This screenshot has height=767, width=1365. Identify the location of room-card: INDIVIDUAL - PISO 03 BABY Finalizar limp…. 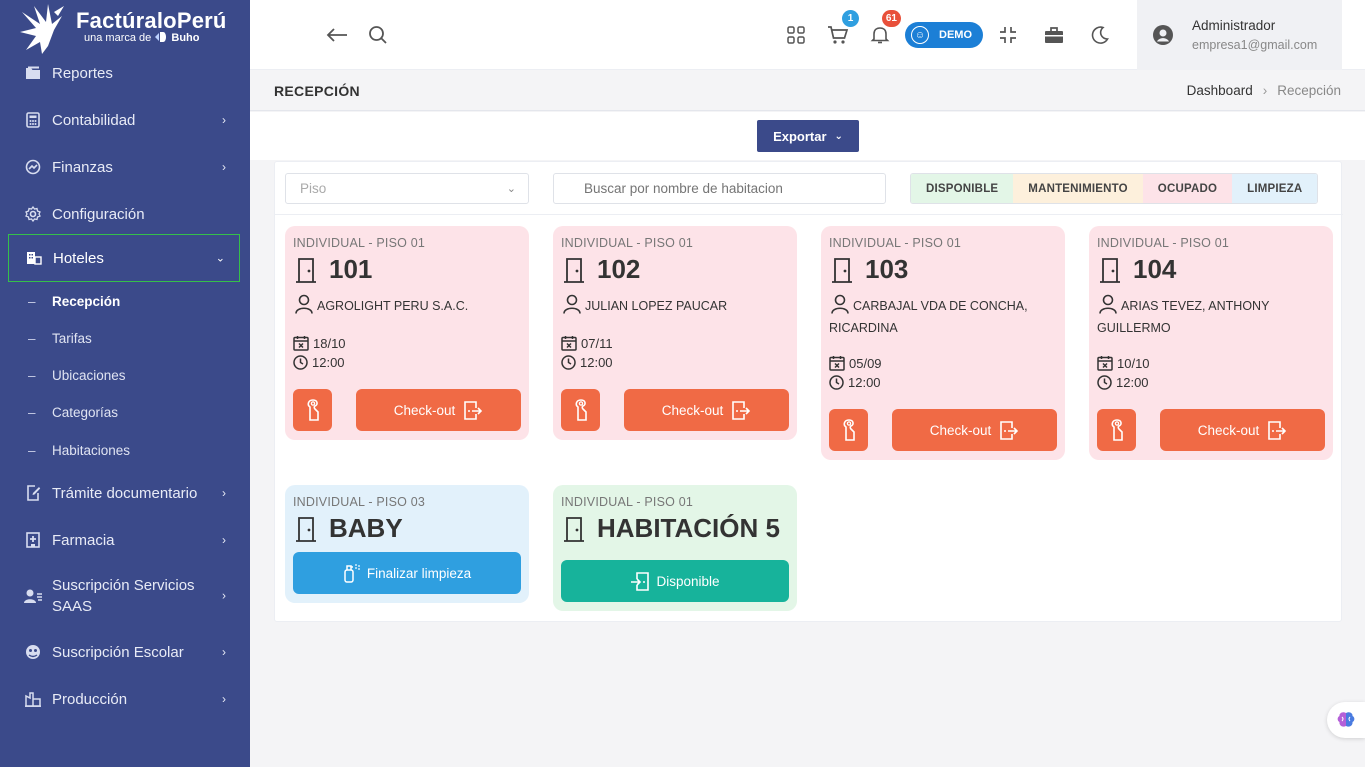
(407, 544).